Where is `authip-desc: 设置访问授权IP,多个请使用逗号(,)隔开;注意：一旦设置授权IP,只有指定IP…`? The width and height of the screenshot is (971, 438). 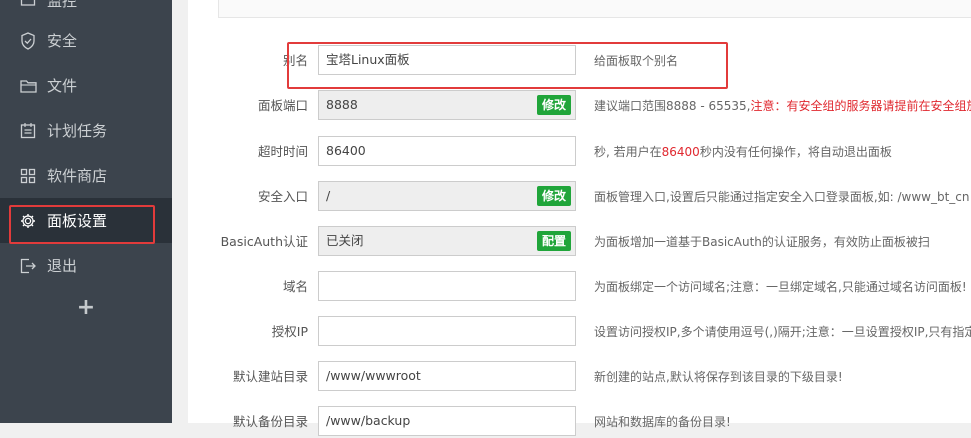 authip-desc: 设置访问授权IP,多个请使用逗号(,)隔开;注意：一旦设置授权IP,只有指定IP… is located at coordinates (782, 332).